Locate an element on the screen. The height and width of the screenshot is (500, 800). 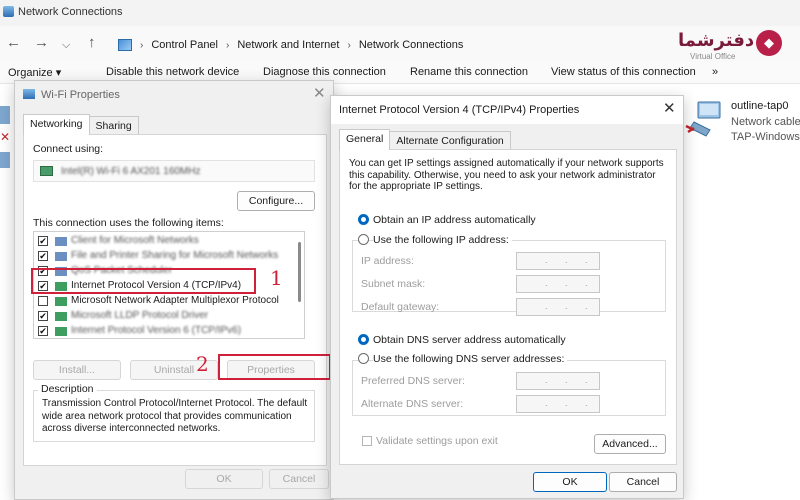
tab-sharing: Sharing is located at coordinates (113, 125).